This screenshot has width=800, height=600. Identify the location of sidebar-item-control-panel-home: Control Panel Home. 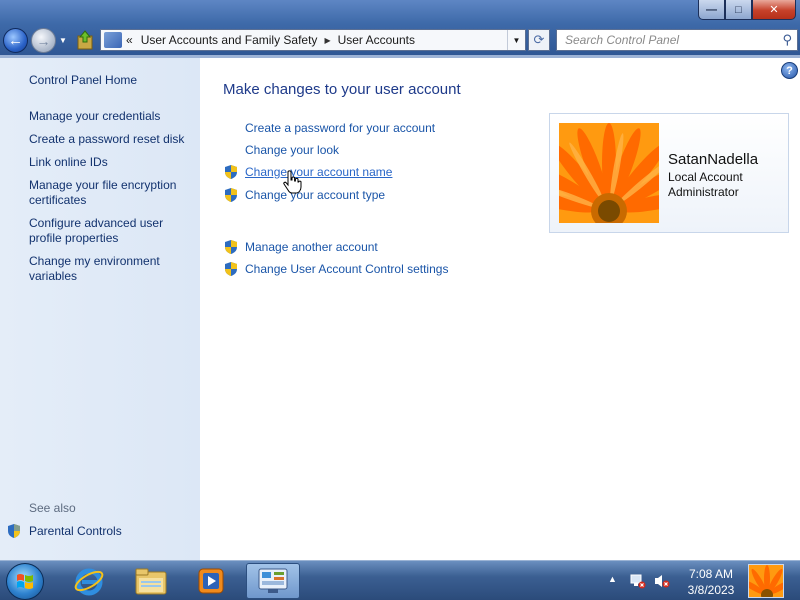
(111, 80).